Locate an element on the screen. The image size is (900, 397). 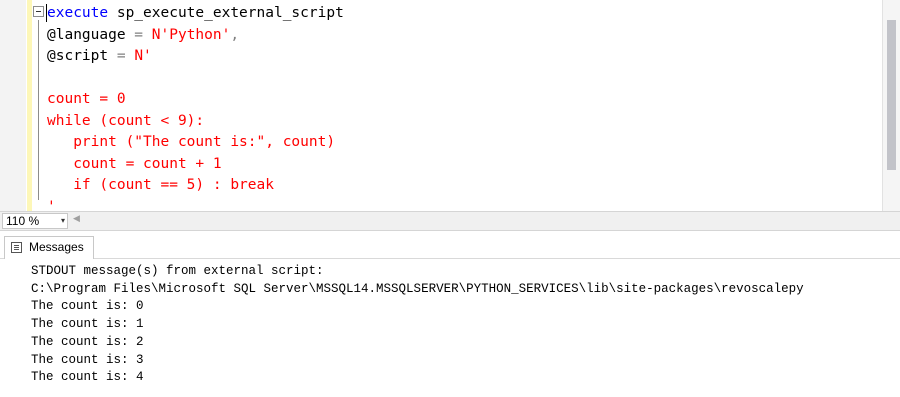
zoom-value: 110 % is located at coordinates (23, 221).